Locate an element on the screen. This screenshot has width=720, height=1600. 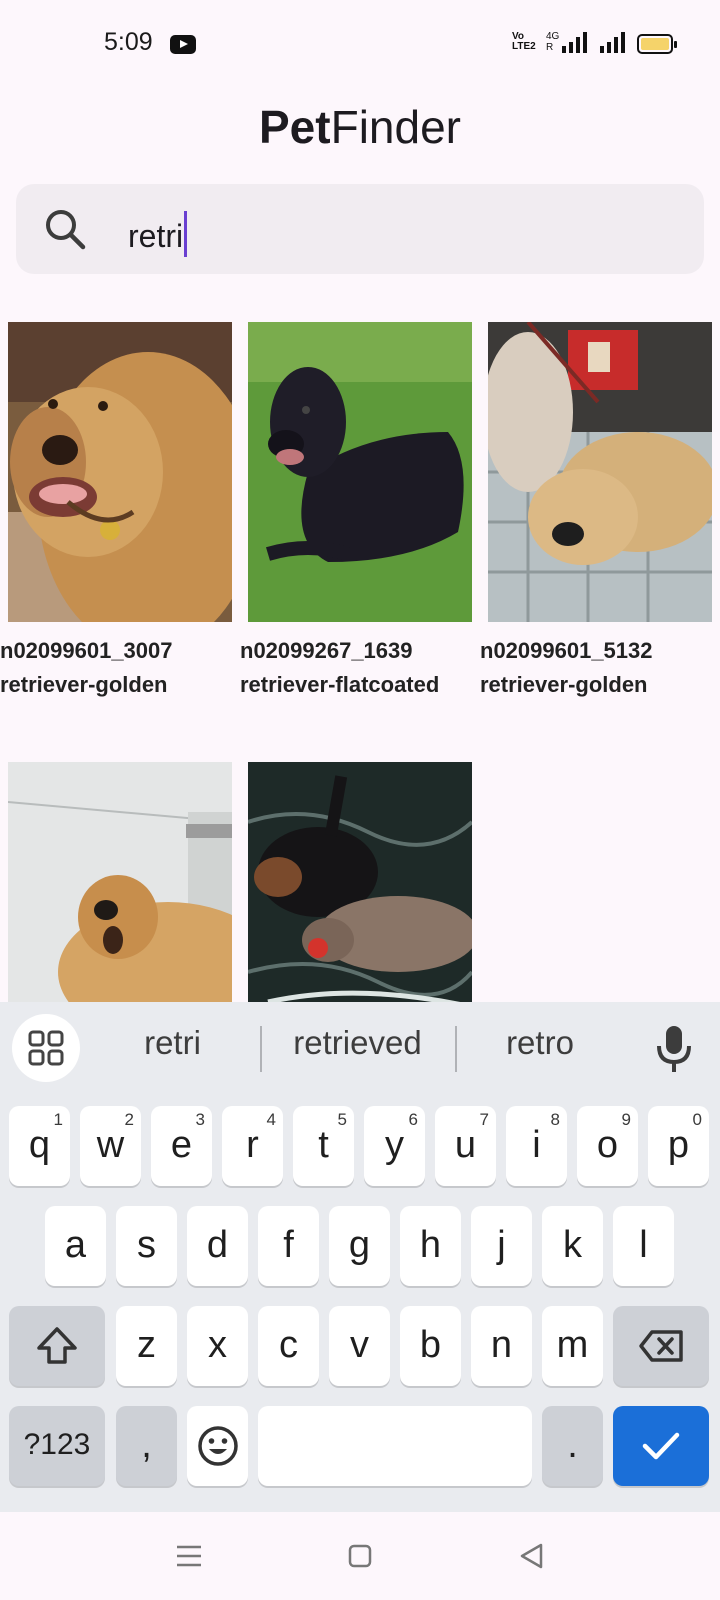
key-n: n is located at coordinates (501, 1346).